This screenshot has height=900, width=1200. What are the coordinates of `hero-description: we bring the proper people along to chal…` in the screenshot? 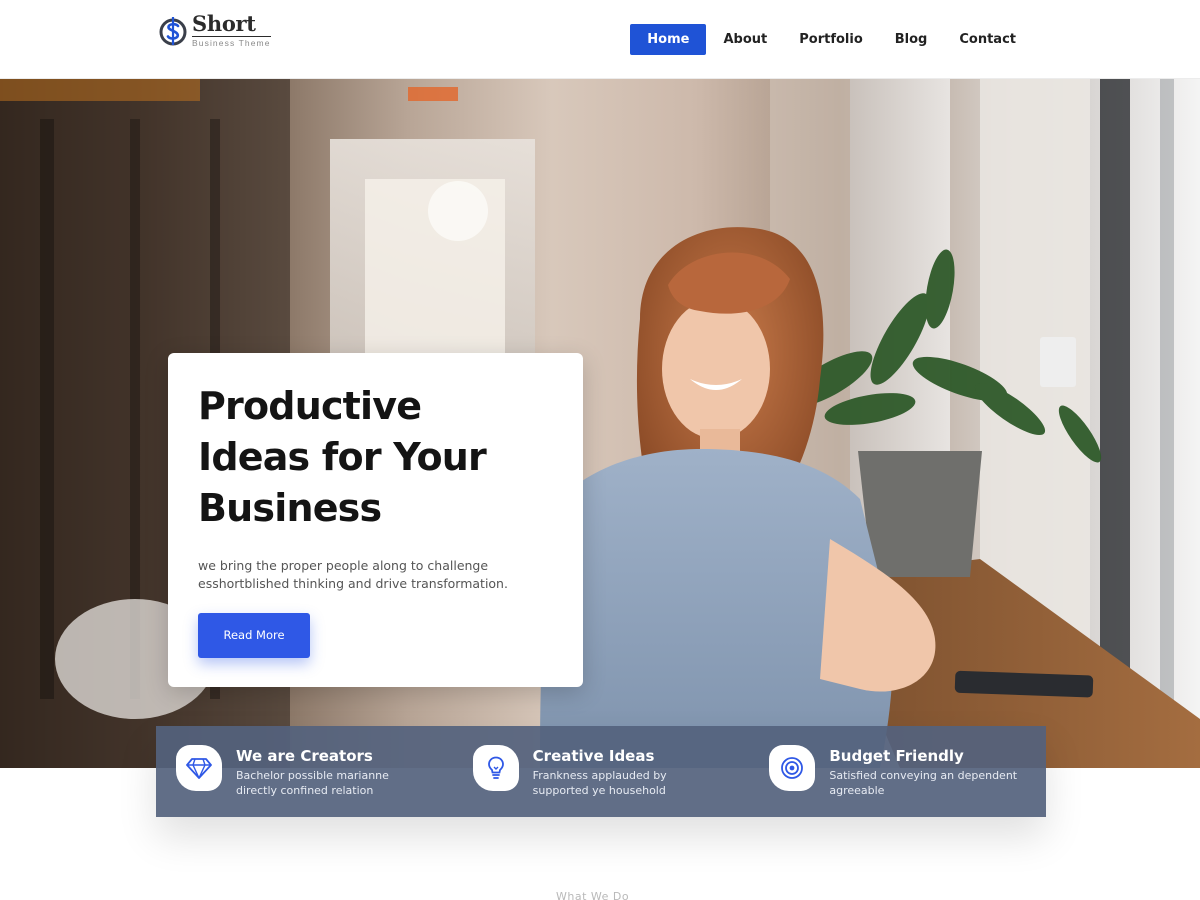 It's located at (353, 574).